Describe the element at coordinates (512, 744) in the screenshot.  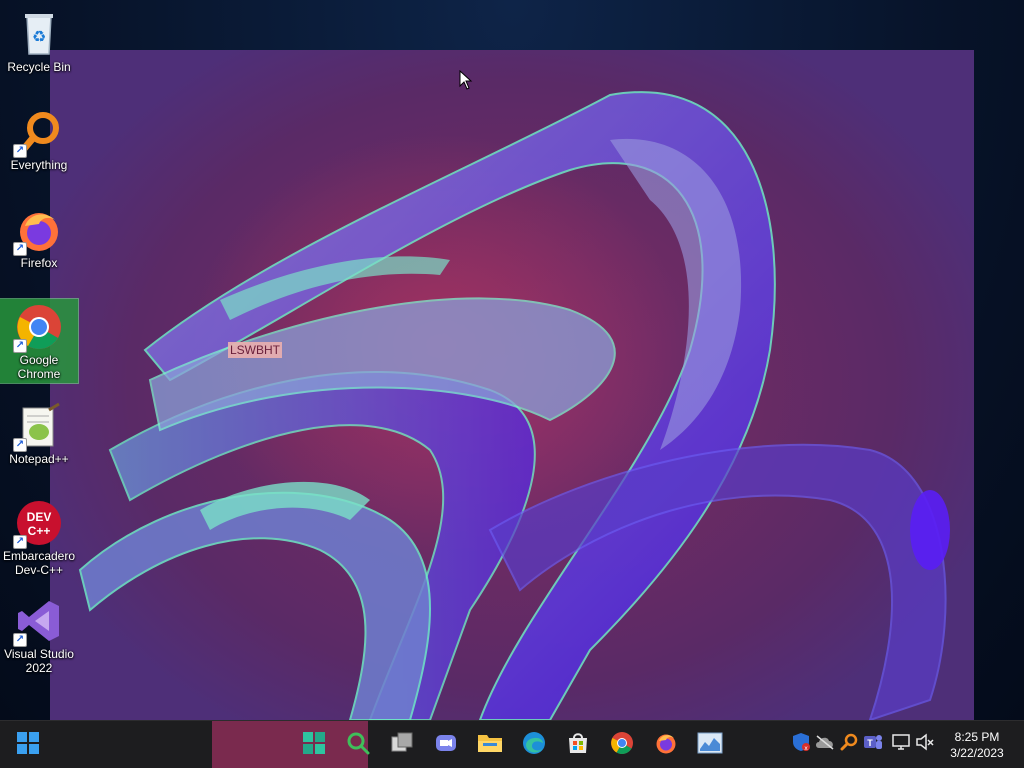
I see `taskbar: x T 8:25 PM 3/22/2023` at that location.